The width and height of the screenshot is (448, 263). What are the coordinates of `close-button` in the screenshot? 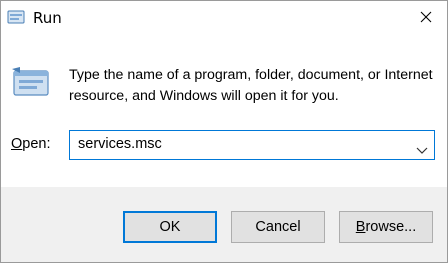 It's located at (426, 17).